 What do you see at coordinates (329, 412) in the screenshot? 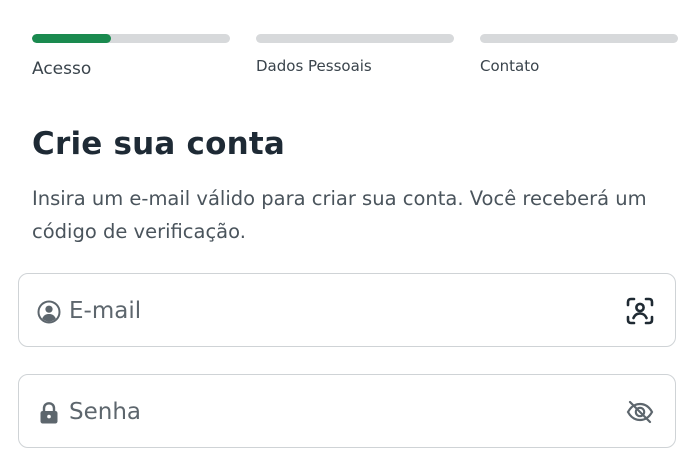
I see `password-input` at bounding box center [329, 412].